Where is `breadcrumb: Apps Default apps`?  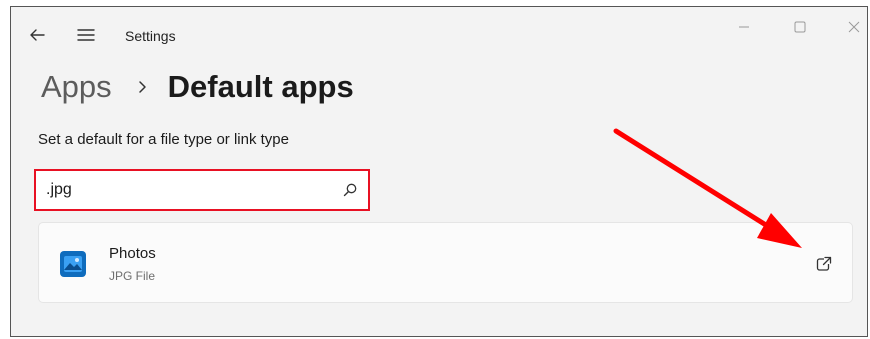
breadcrumb: Apps Default apps is located at coordinates (197, 87).